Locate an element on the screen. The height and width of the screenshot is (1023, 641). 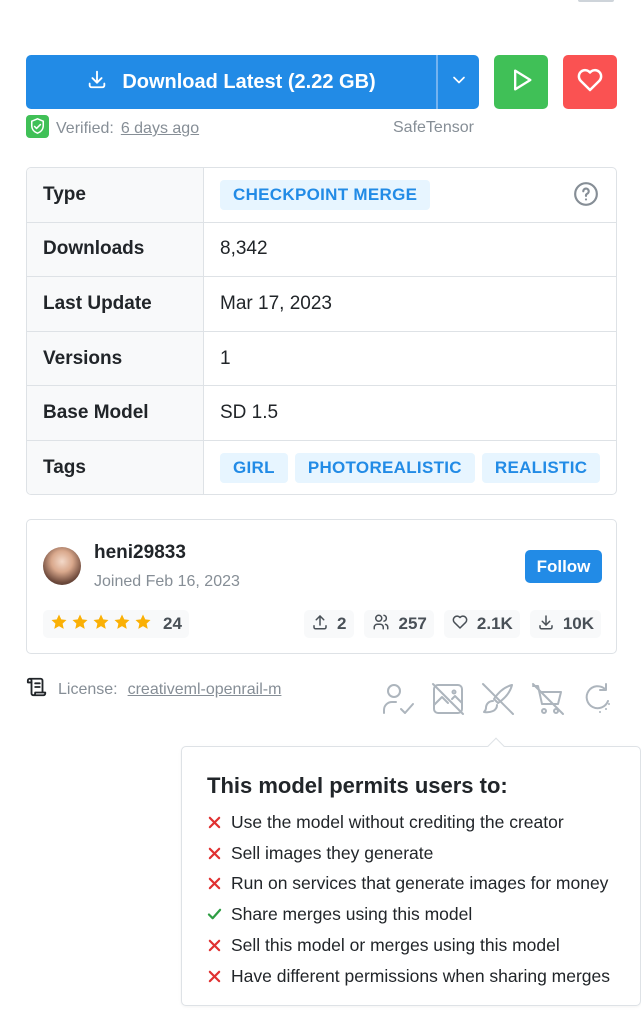
verified-prefix: Verified: is located at coordinates (85, 128).